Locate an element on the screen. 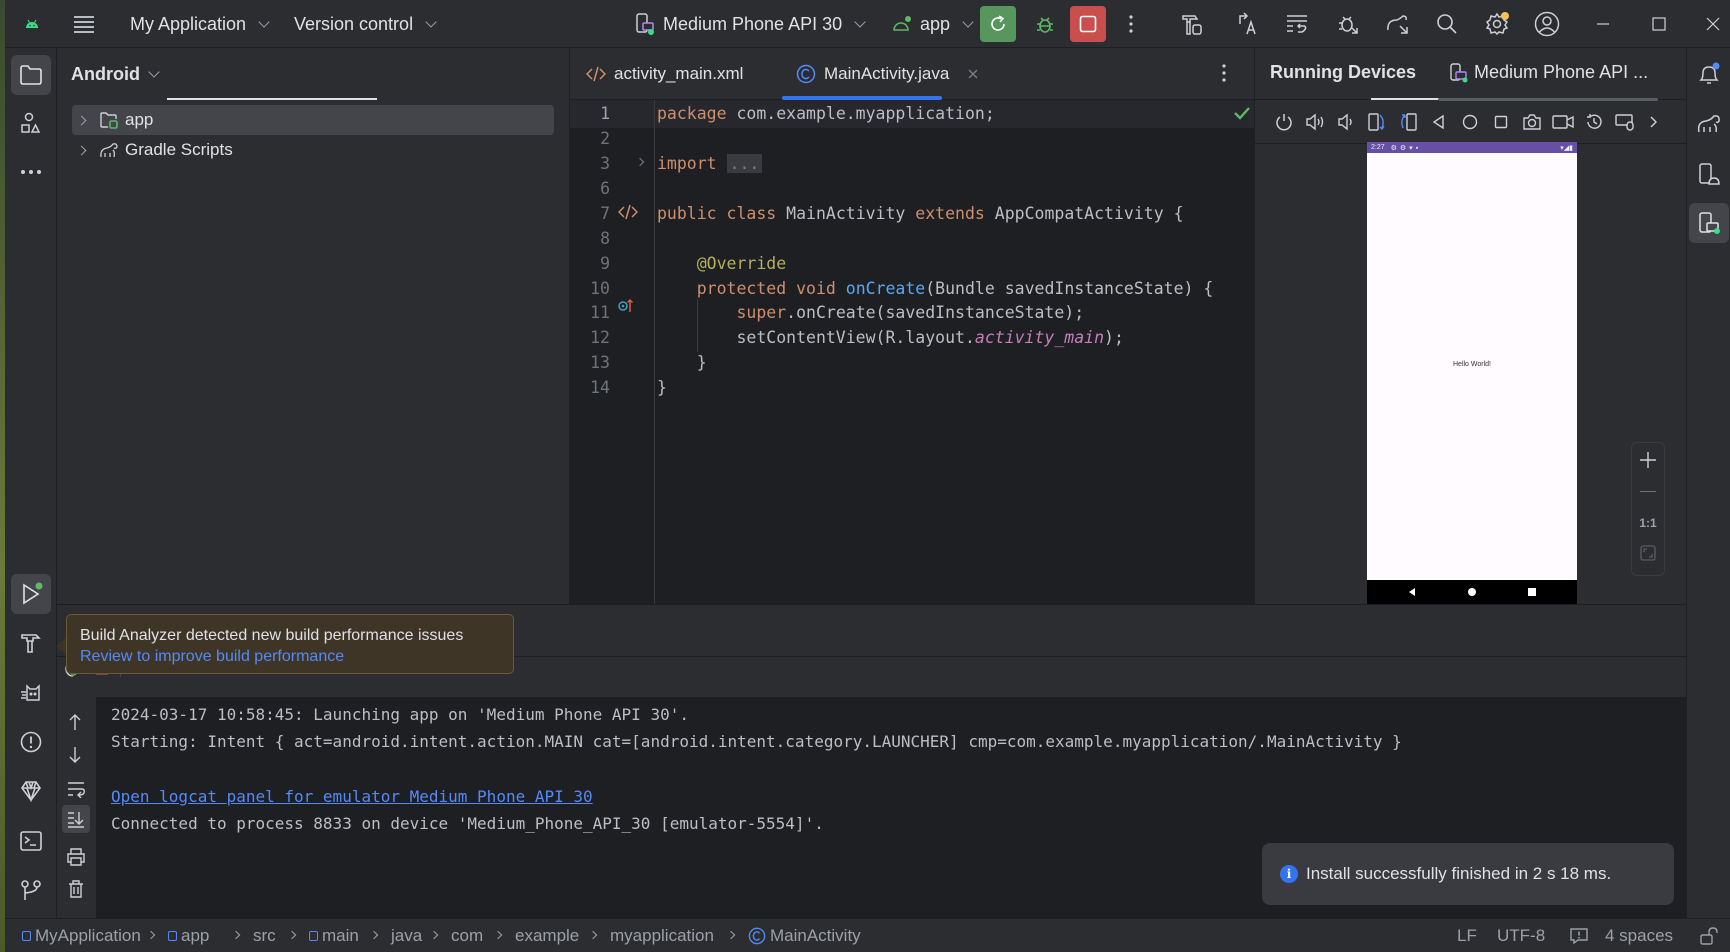  read-only-toggle is located at coordinates (1709, 935).